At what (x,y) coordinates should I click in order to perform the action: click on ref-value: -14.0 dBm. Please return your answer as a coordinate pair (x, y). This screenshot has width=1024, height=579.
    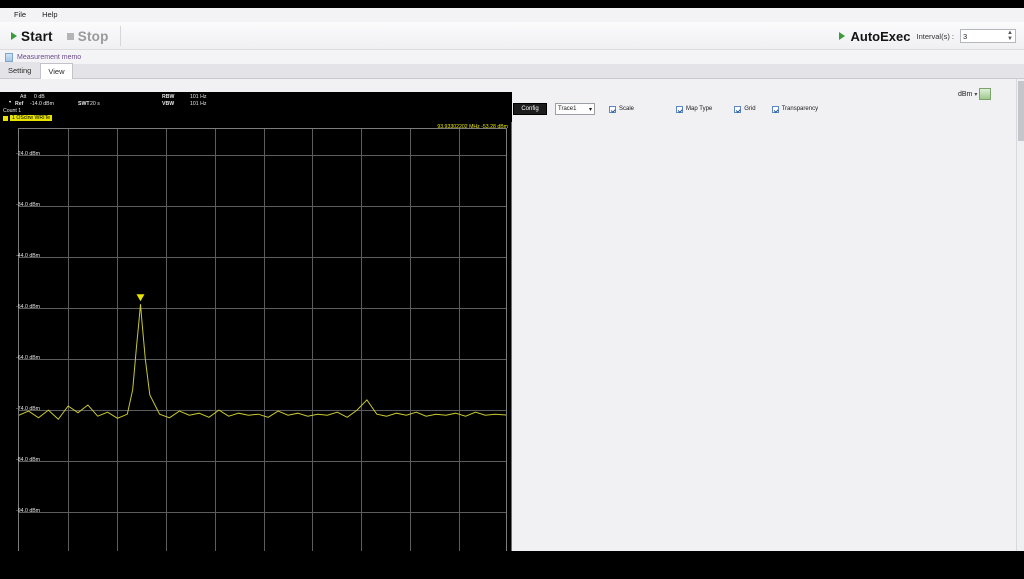
    Looking at the image, I should click on (42, 104).